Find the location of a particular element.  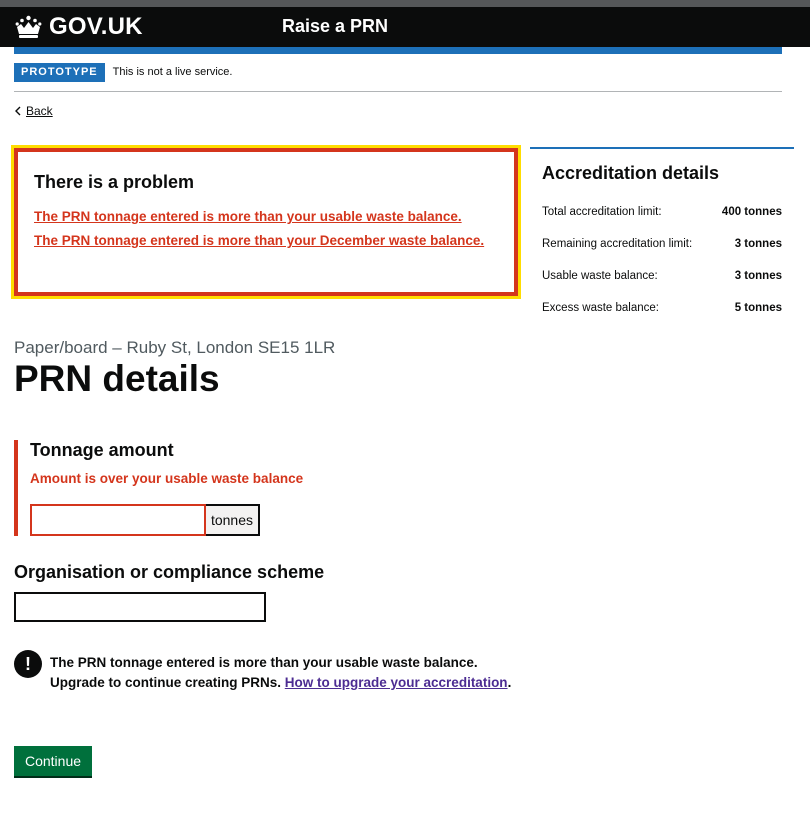

accreditation-row: Remaining accreditation limit: 3 tonnes is located at coordinates (662, 244).